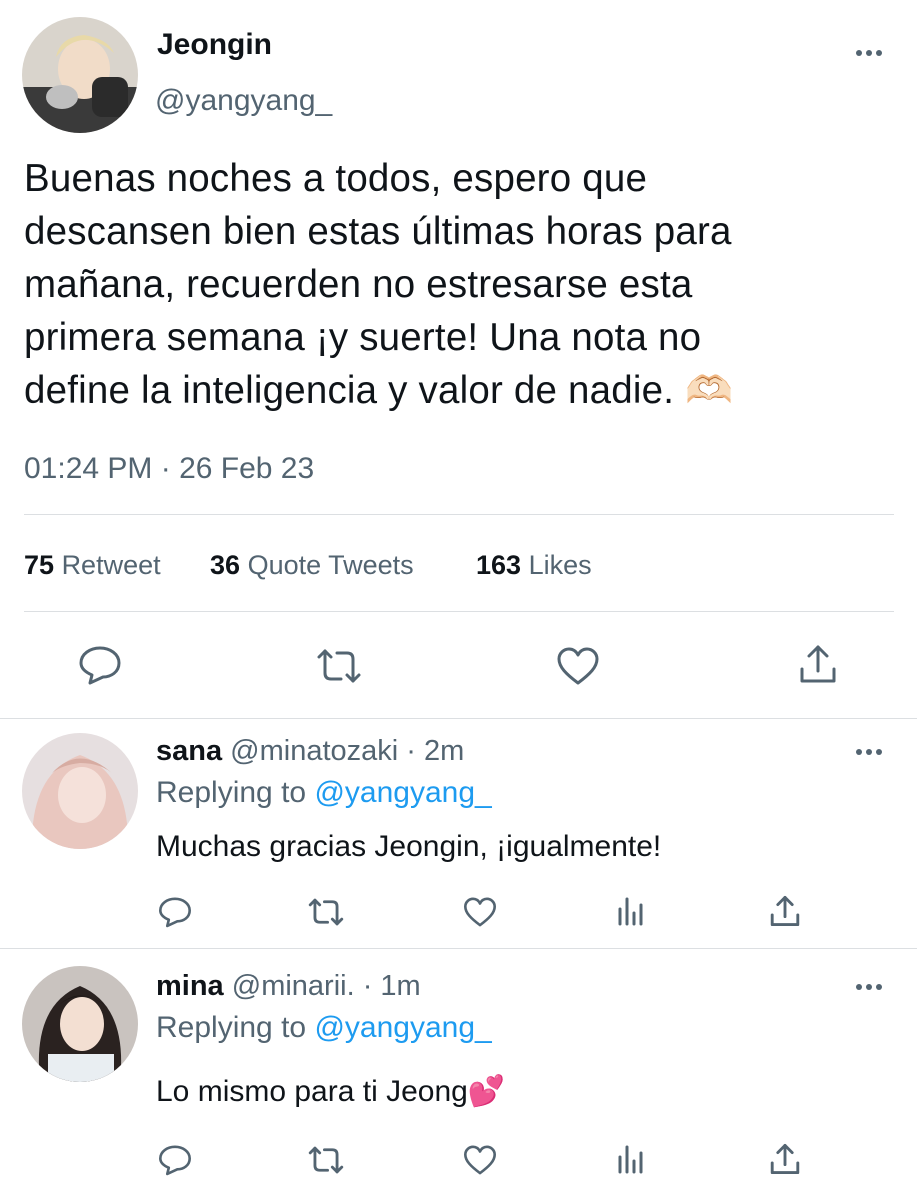 Image resolution: width=917 pixels, height=1200 pixels. Describe the element at coordinates (560, 565) in the screenshot. I see `likes-label: Likes` at that location.